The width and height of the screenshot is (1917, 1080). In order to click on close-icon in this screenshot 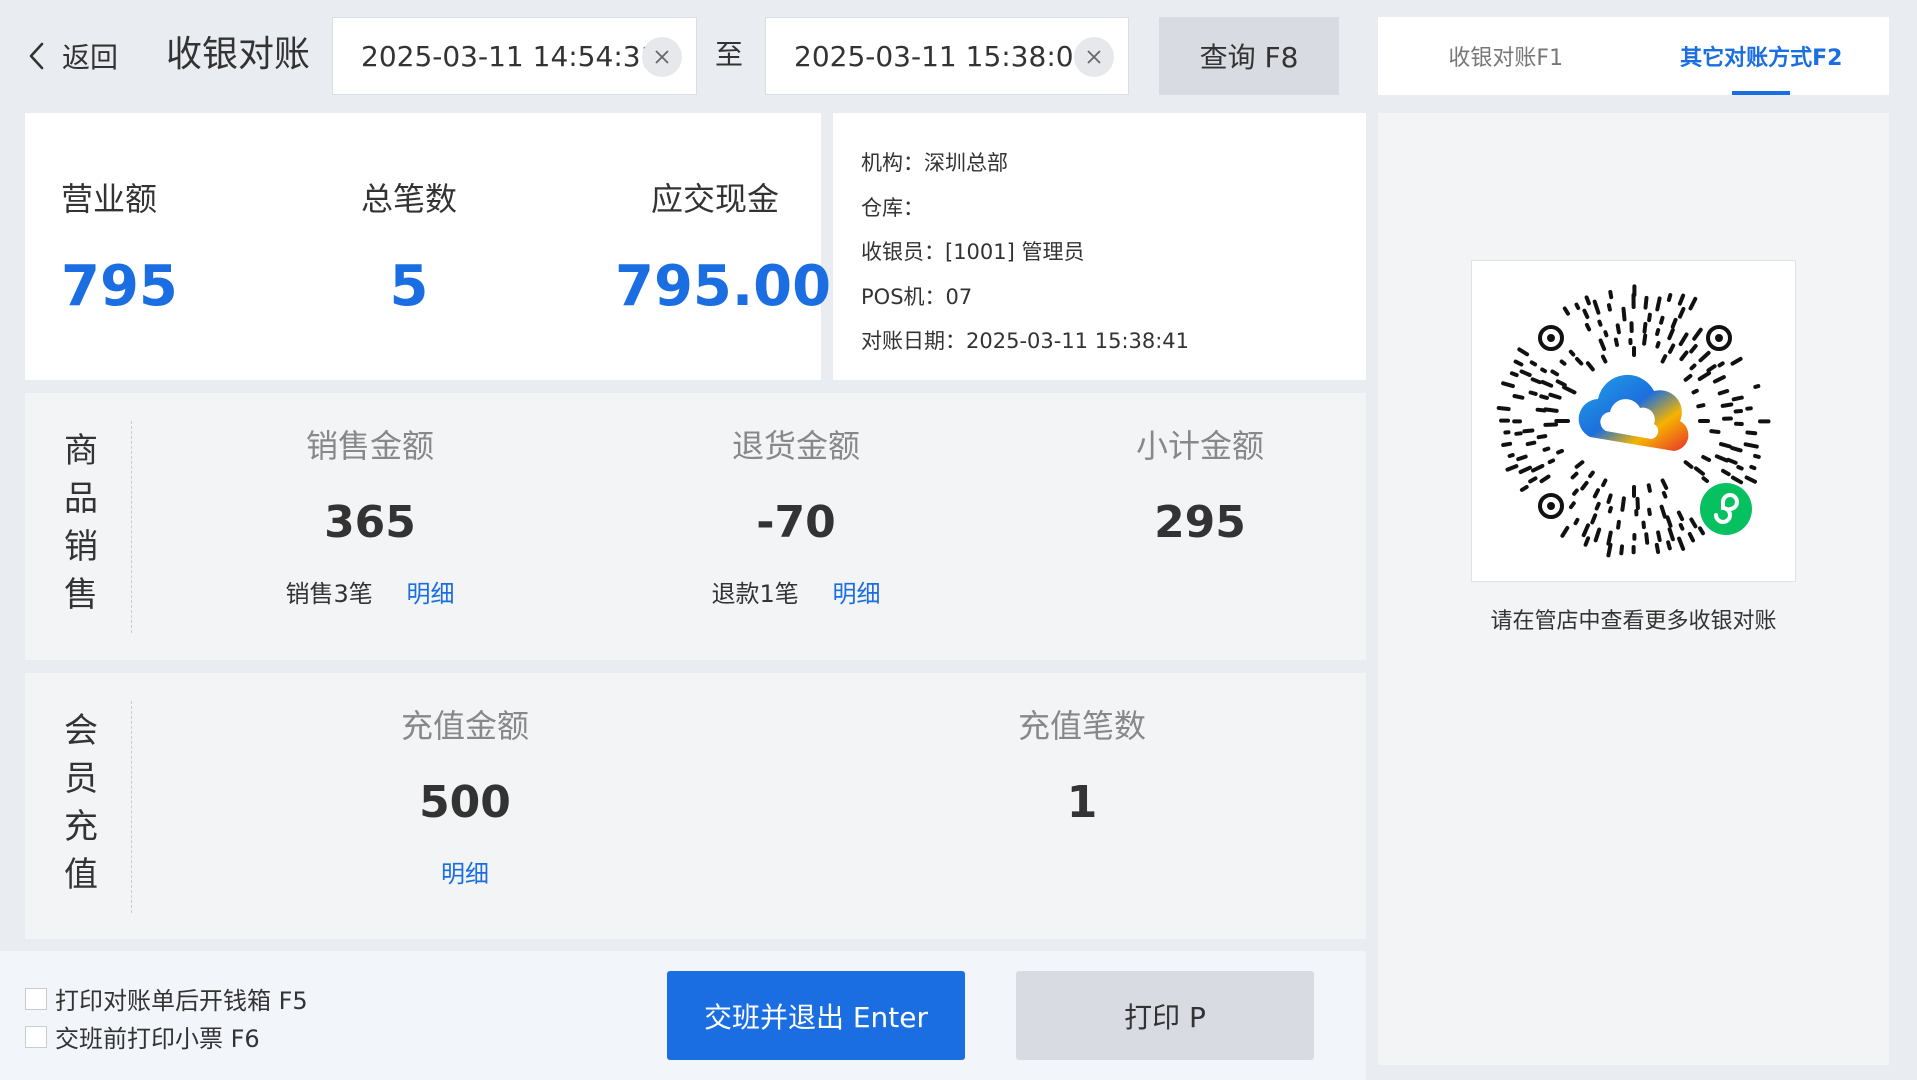, I will do `click(662, 57)`.